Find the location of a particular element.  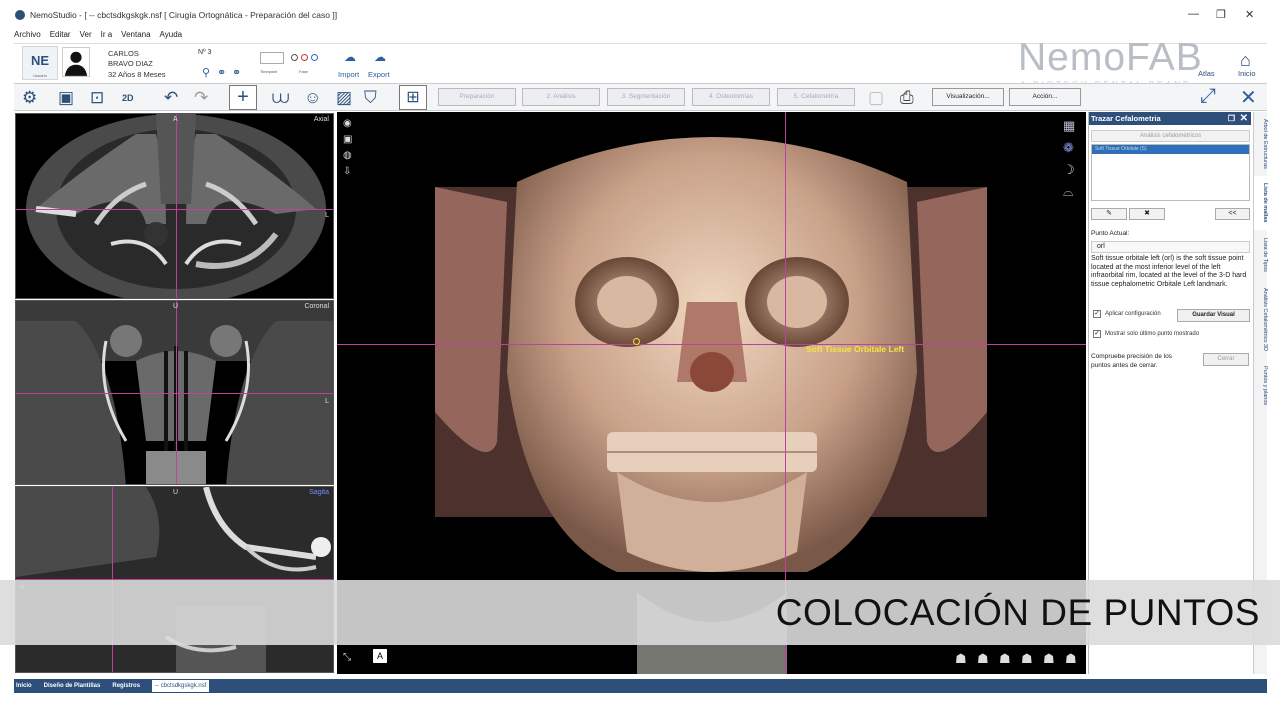

crosshair-horizontal is located at coordinates (174, 209).